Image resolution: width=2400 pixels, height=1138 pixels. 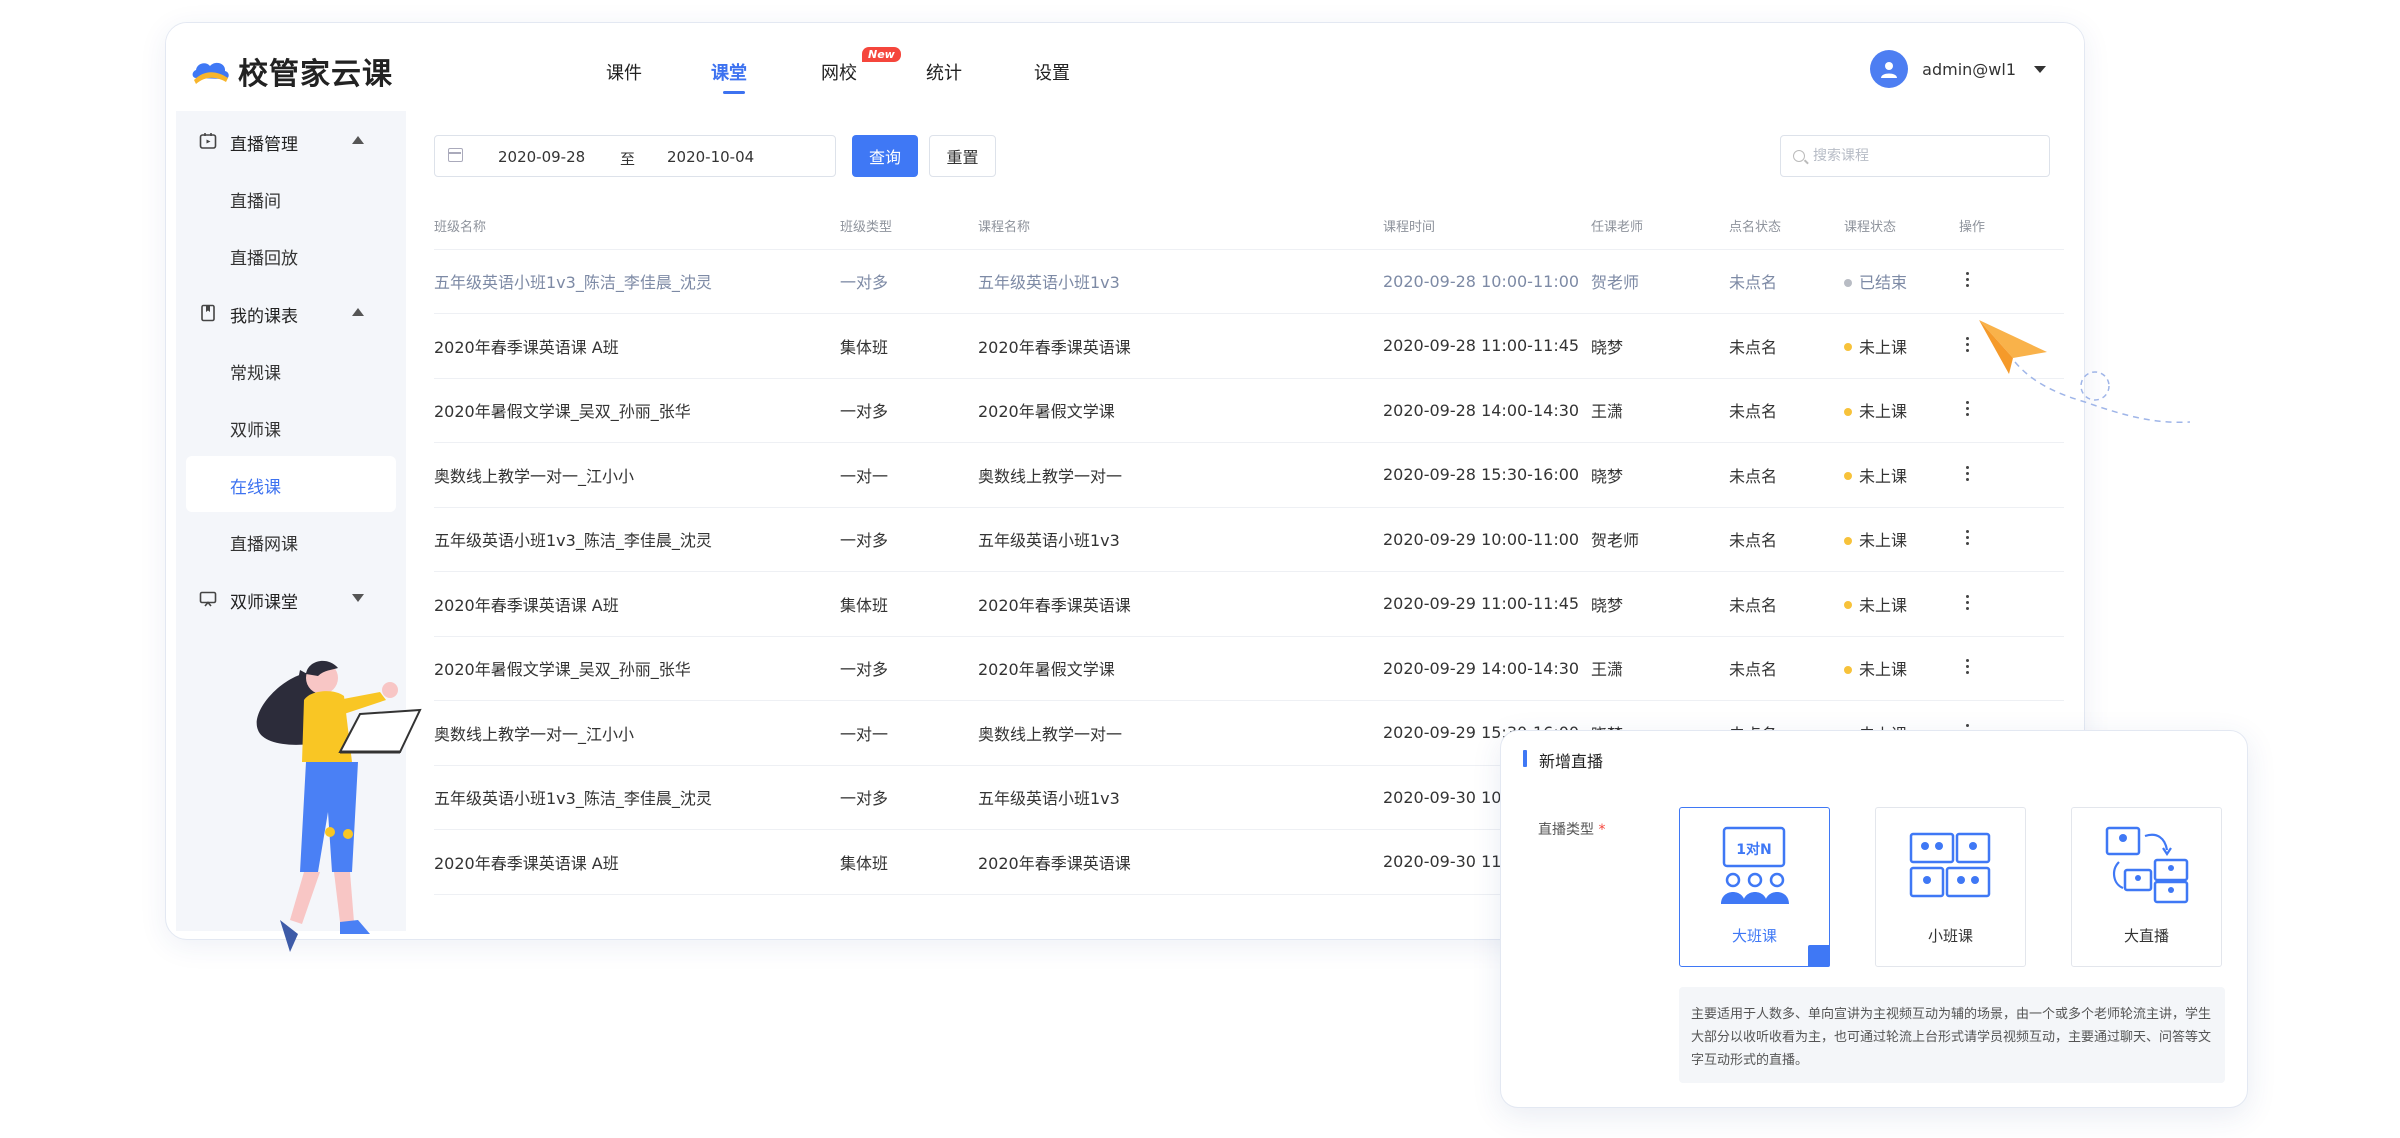 I want to click on nav-label: 课堂, so click(x=729, y=73).